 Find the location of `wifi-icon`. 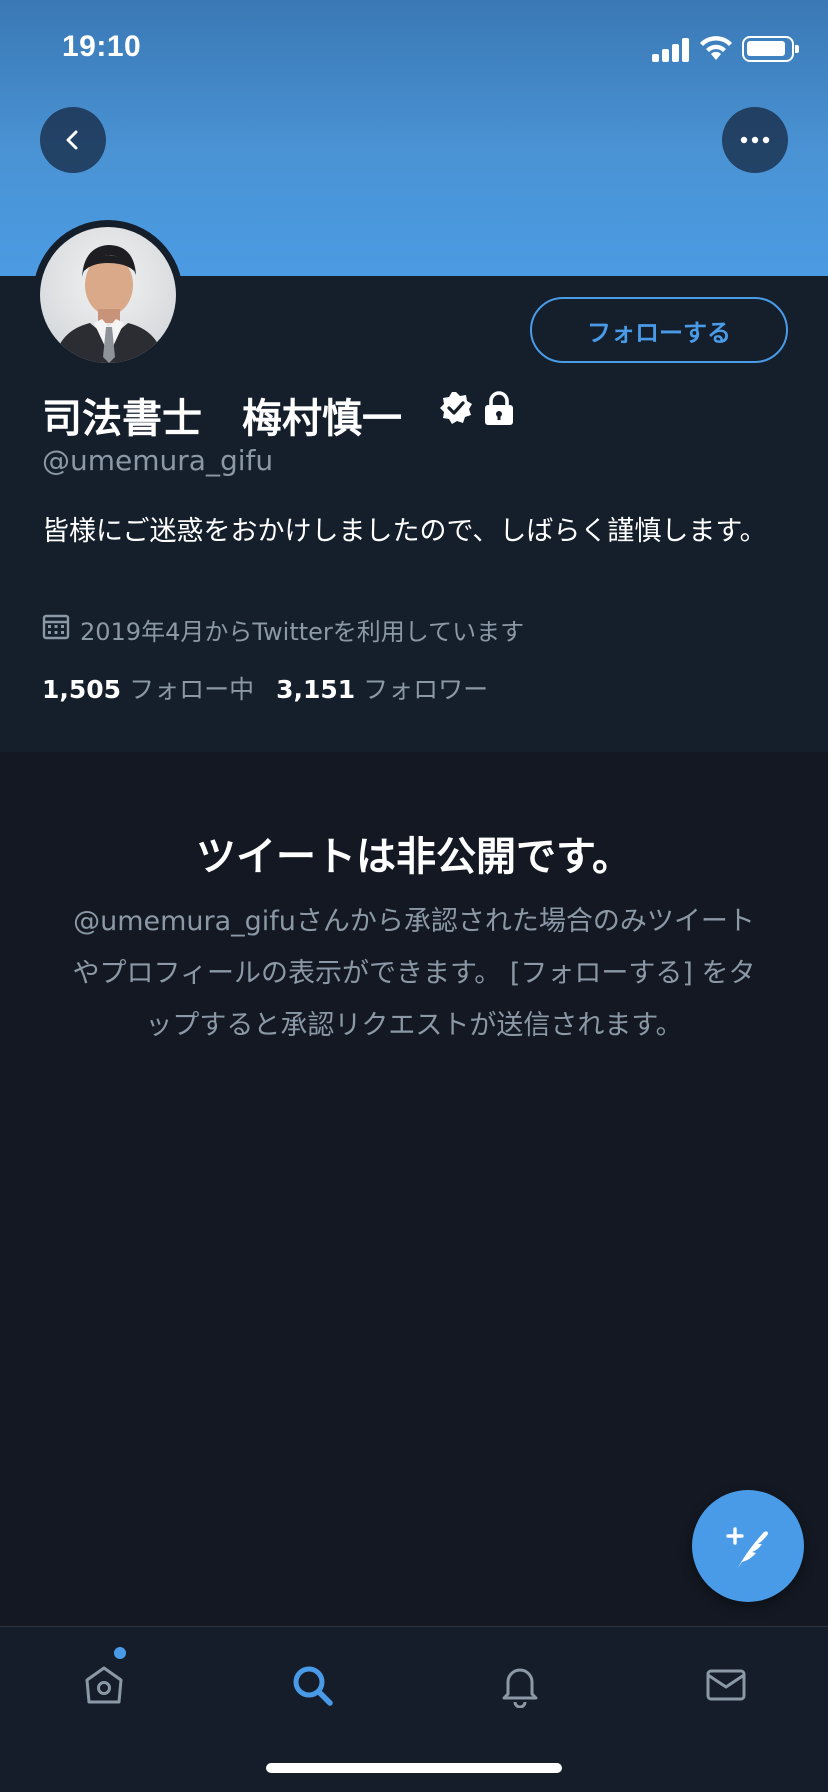

wifi-icon is located at coordinates (716, 48).